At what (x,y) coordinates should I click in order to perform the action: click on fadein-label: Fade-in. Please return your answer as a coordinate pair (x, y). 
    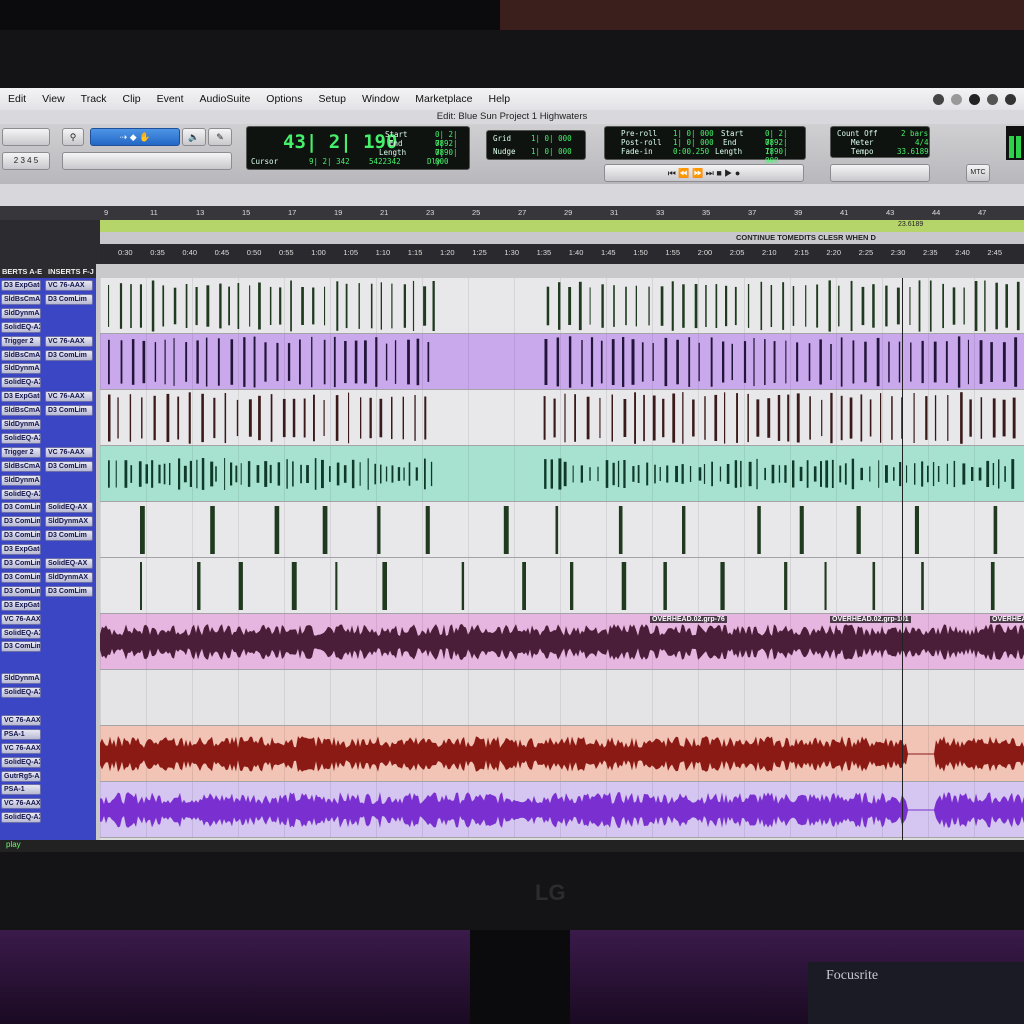
    Looking at the image, I should click on (637, 151).